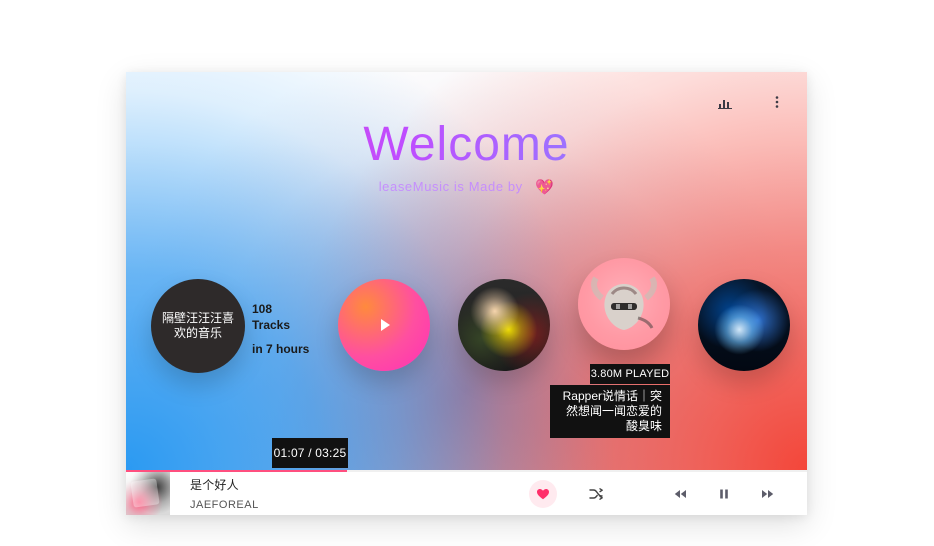 The image size is (934, 546). Describe the element at coordinates (148, 493) in the screenshot. I see `now-playing-cover` at that location.